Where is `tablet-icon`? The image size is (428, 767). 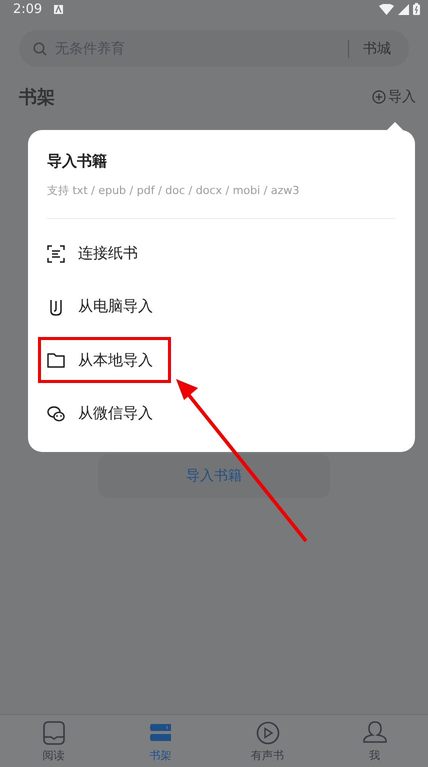
tablet-icon is located at coordinates (53, 733).